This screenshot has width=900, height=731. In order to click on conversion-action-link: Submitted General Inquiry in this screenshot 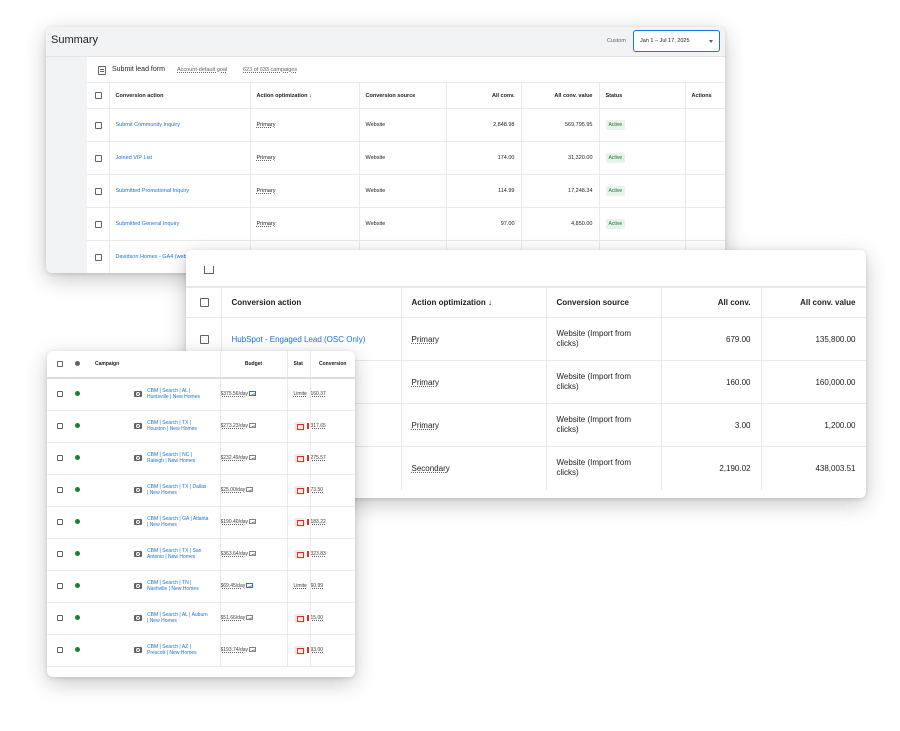, I will do `click(148, 224)`.